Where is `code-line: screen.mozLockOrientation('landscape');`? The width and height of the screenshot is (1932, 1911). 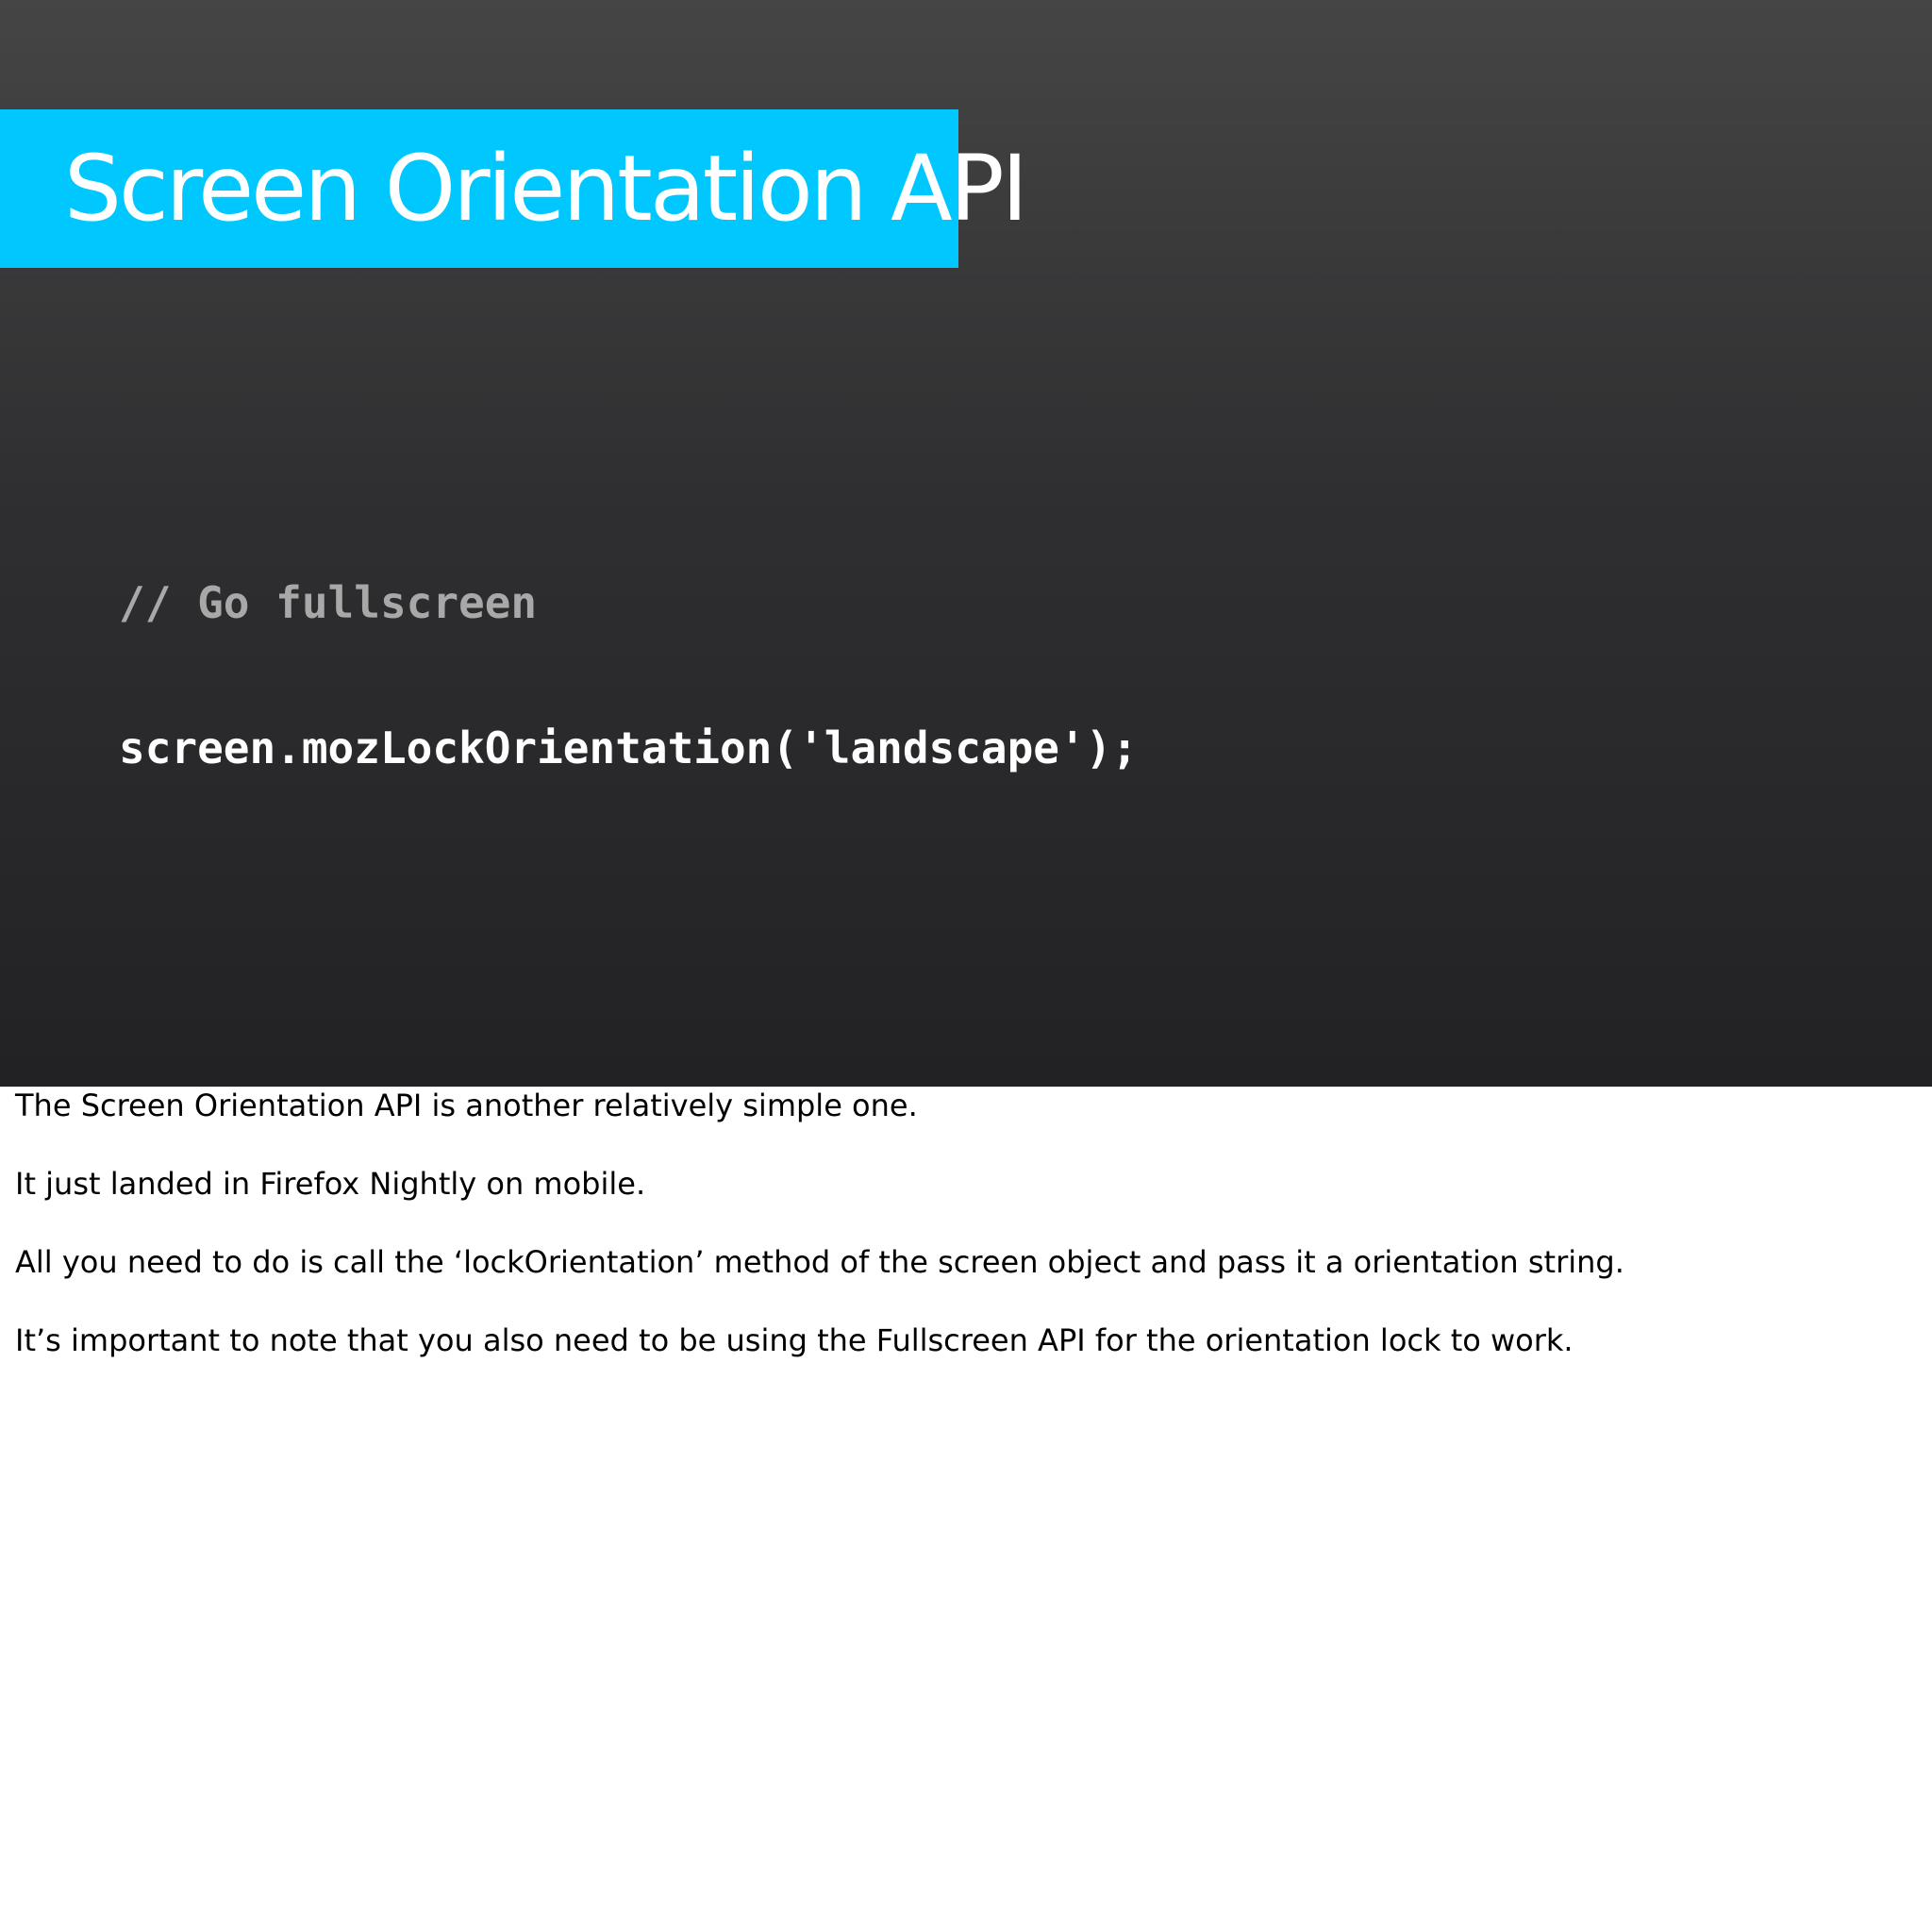 code-line: screen.mozLockOrientation('landscape'); is located at coordinates (629, 748).